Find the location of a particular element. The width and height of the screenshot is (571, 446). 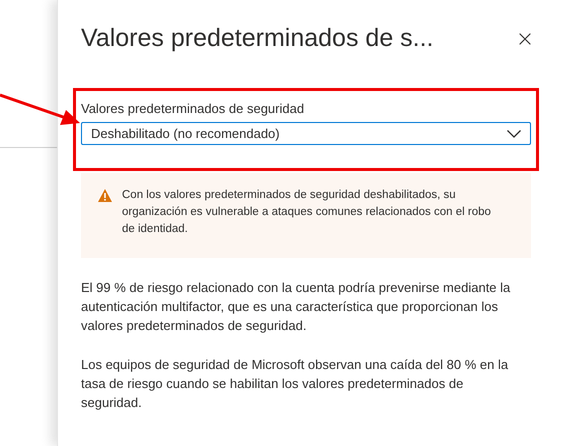

description-paragraph: Los equipos de seguridad de Microsoft observan una caída del 80 % en la tasa de riesgo cuando se habilitan los valores predeterminados de seguridad. is located at coordinates (295, 384).